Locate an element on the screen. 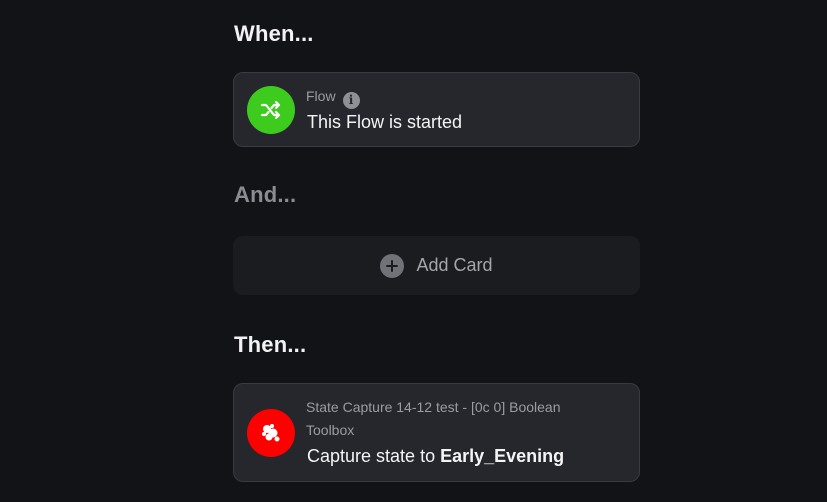  state-capture-icon is located at coordinates (271, 433).